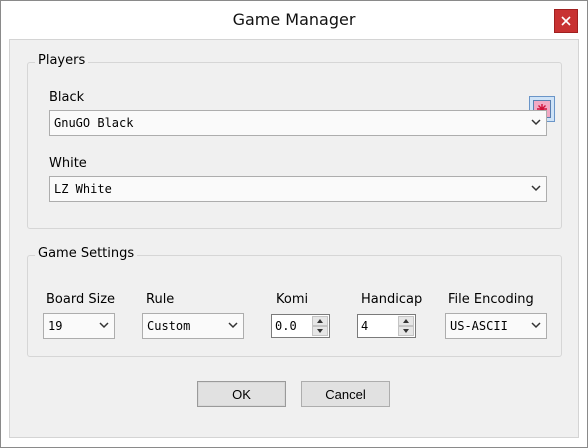 Image resolution: width=588 pixels, height=448 pixels. Describe the element at coordinates (67, 97) in the screenshot. I see `black-label: Black` at that location.